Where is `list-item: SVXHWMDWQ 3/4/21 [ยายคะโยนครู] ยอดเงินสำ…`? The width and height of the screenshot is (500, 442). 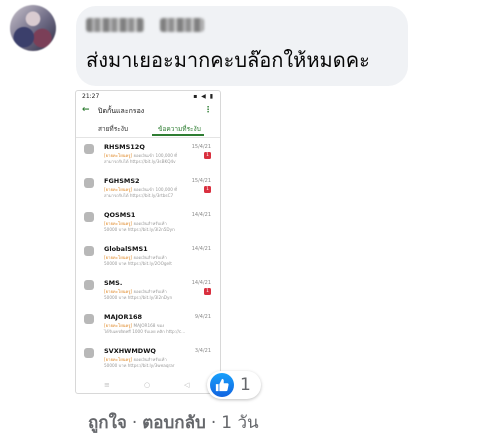 list-item: SVXHWMDWQ 3/4/21 [ยายคะโยนครู] ยอดเงินสำ… is located at coordinates (148, 360).